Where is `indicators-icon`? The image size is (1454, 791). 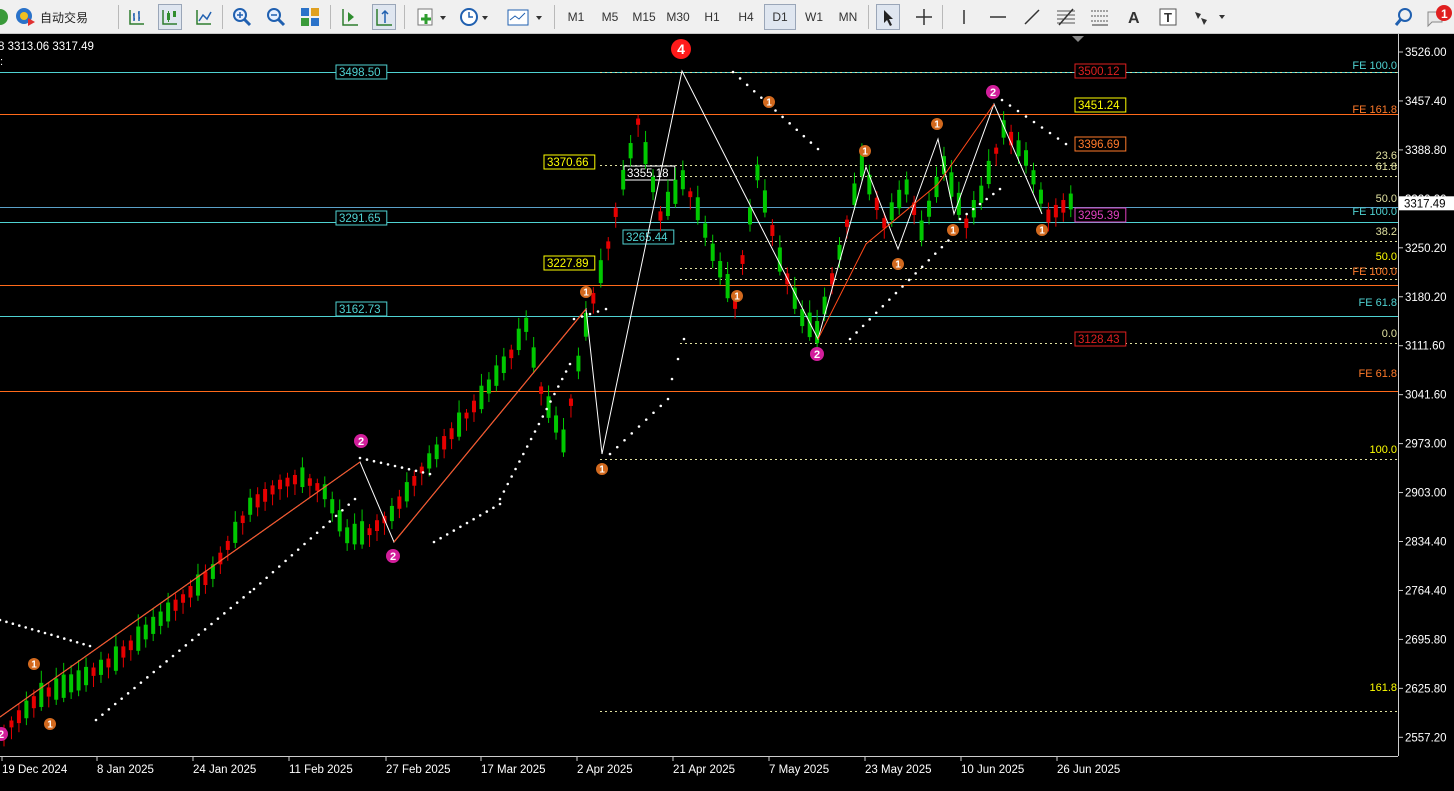
indicators-icon is located at coordinates (431, 17).